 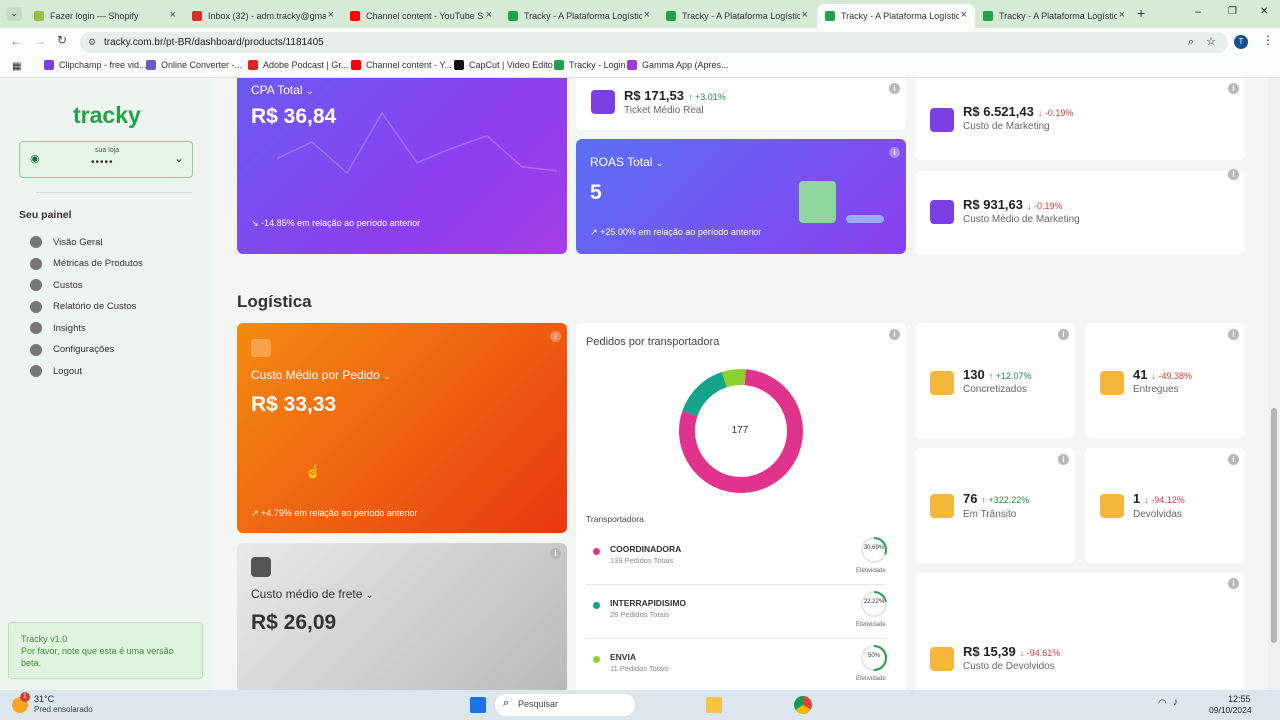 What do you see at coordinates (1191, 42) in the screenshot?
I see `zoom-icon: ⌕` at bounding box center [1191, 42].